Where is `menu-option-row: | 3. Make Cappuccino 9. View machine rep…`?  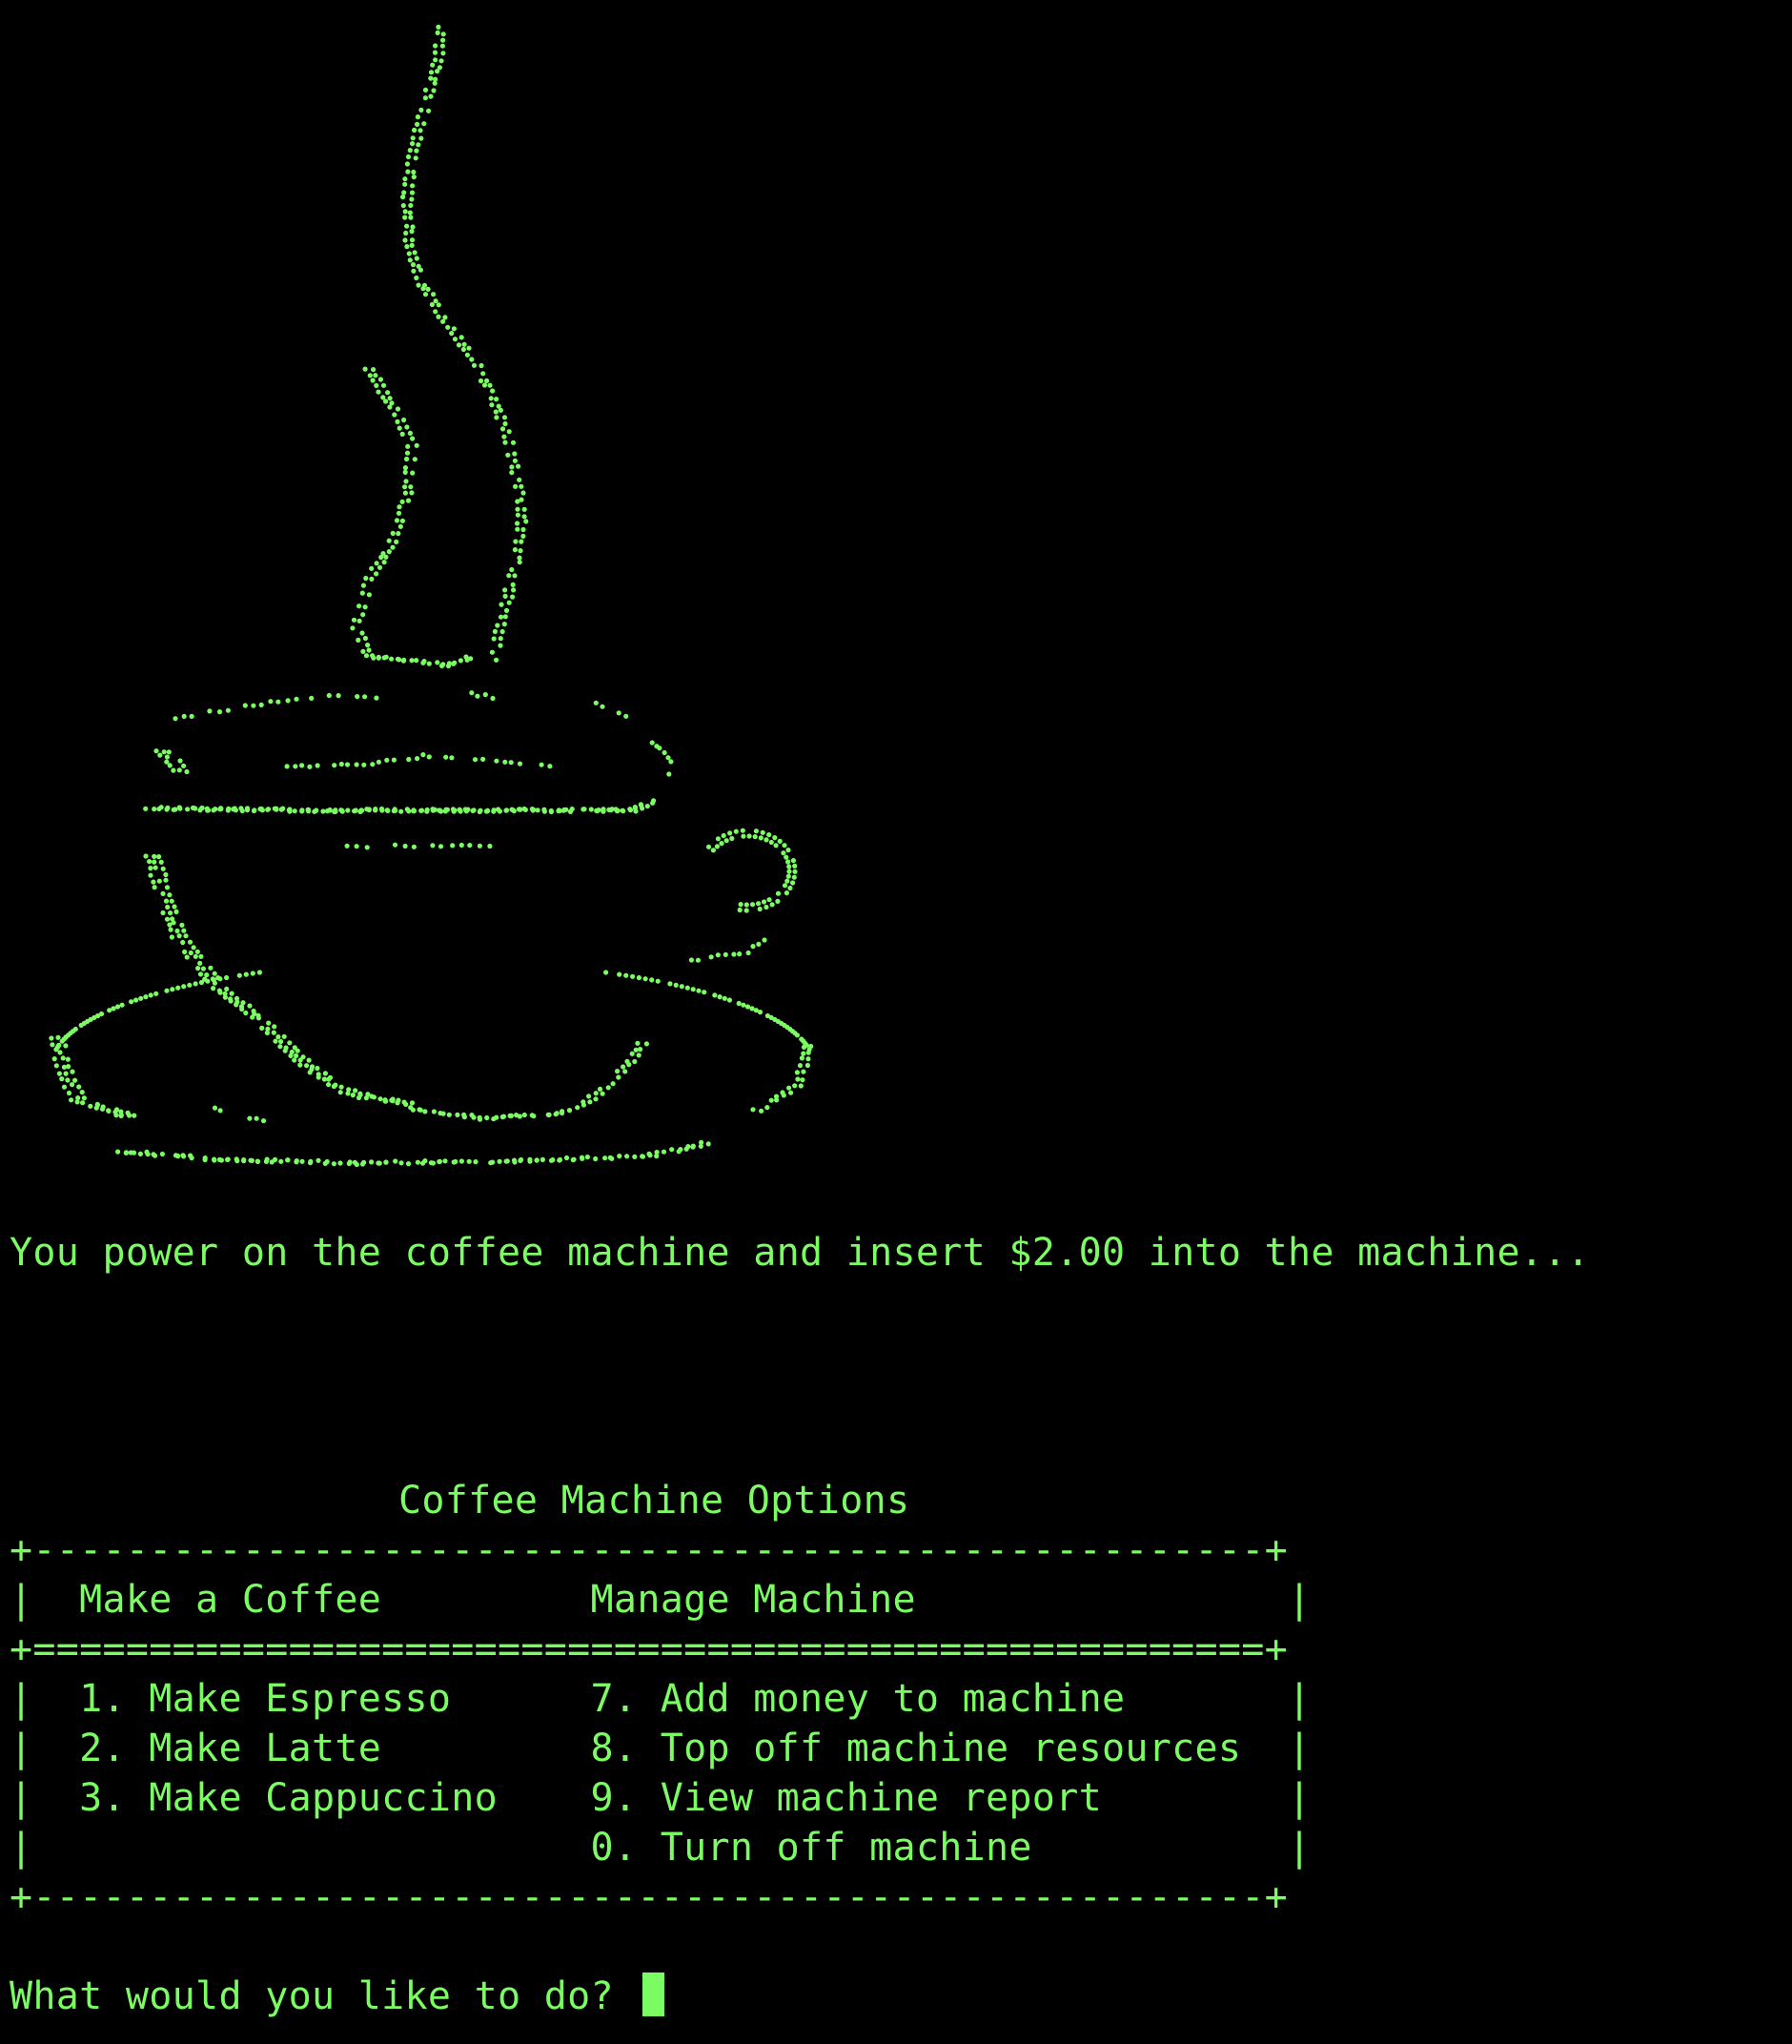 menu-option-row: | 3. Make Cappuccino 9. View machine rep… is located at coordinates (661, 1798).